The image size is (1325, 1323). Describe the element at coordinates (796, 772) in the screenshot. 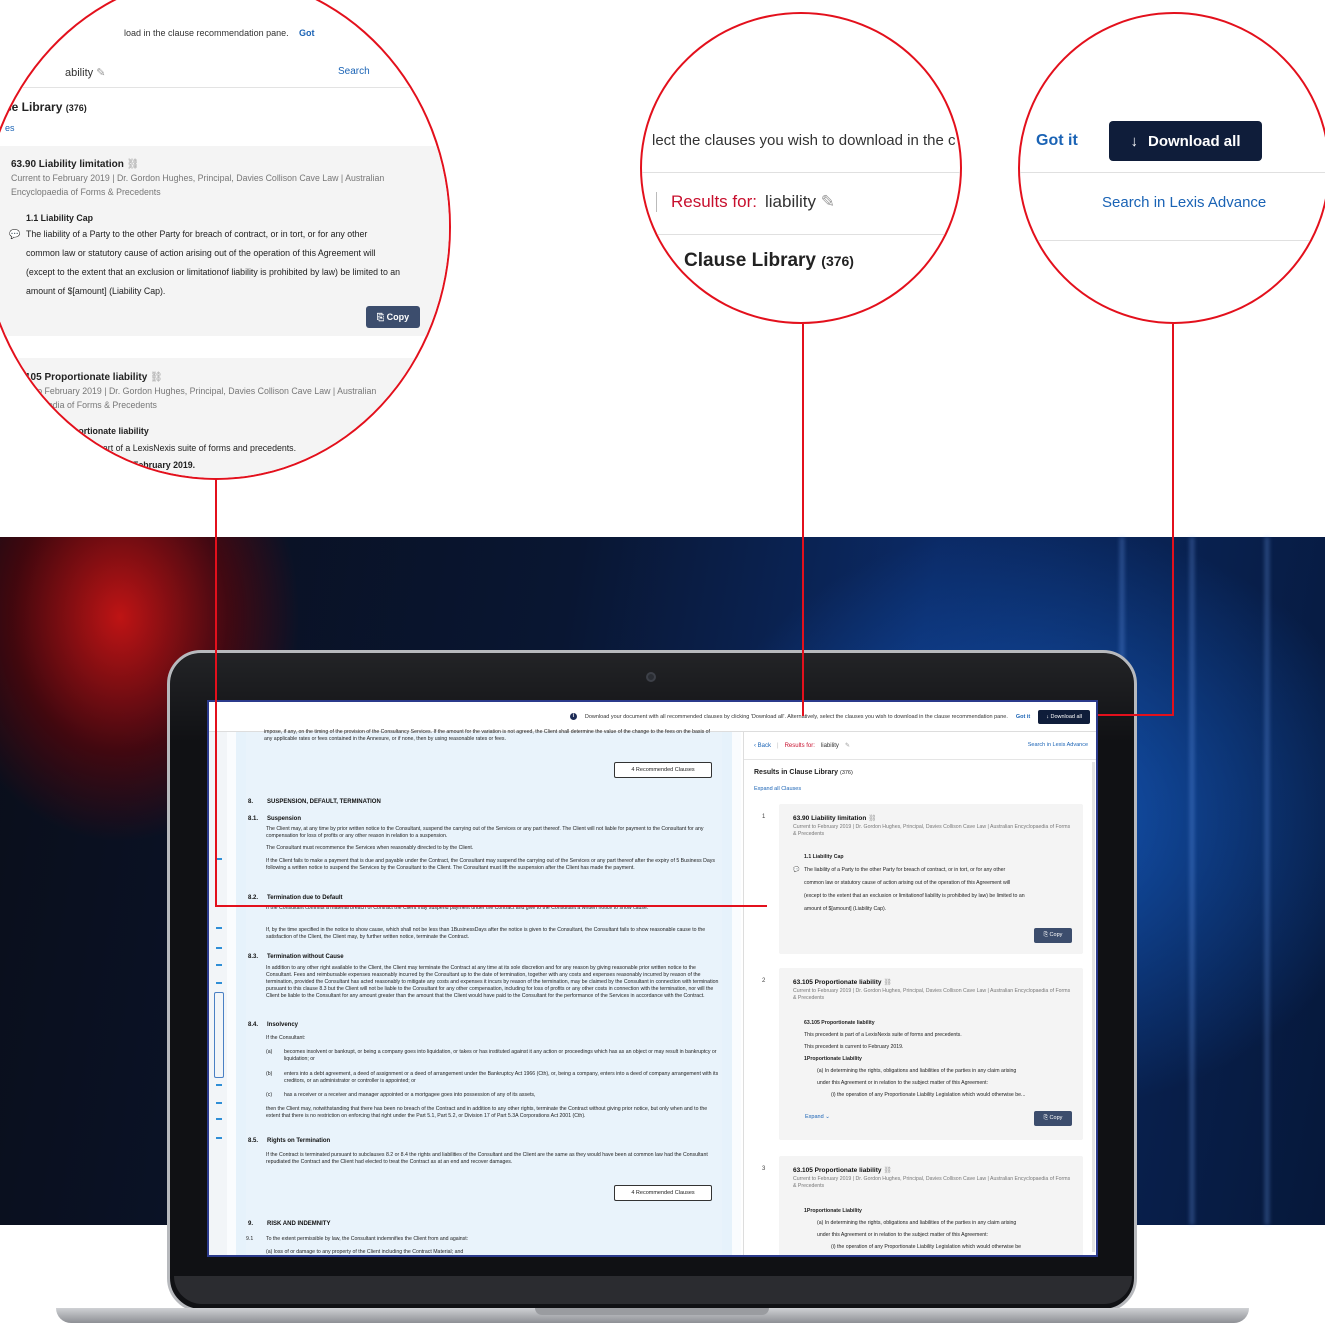

I see `results-title-text: Results in Clause Library` at that location.